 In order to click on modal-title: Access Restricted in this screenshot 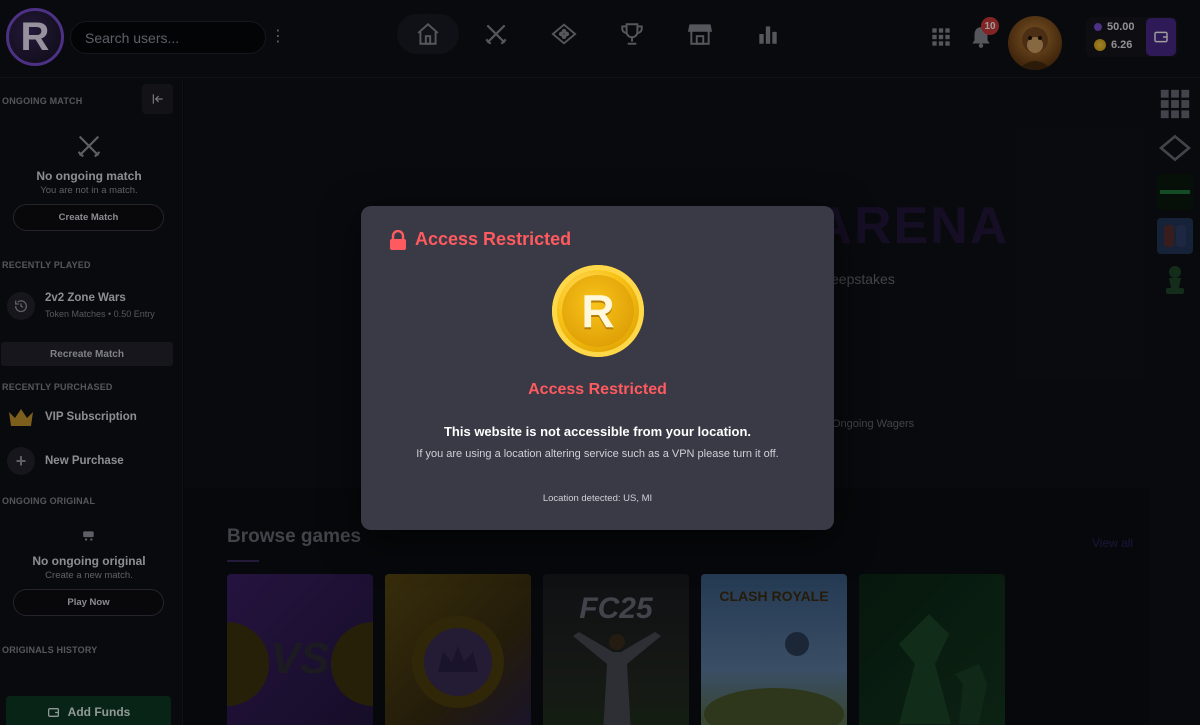, I will do `click(493, 239)`.